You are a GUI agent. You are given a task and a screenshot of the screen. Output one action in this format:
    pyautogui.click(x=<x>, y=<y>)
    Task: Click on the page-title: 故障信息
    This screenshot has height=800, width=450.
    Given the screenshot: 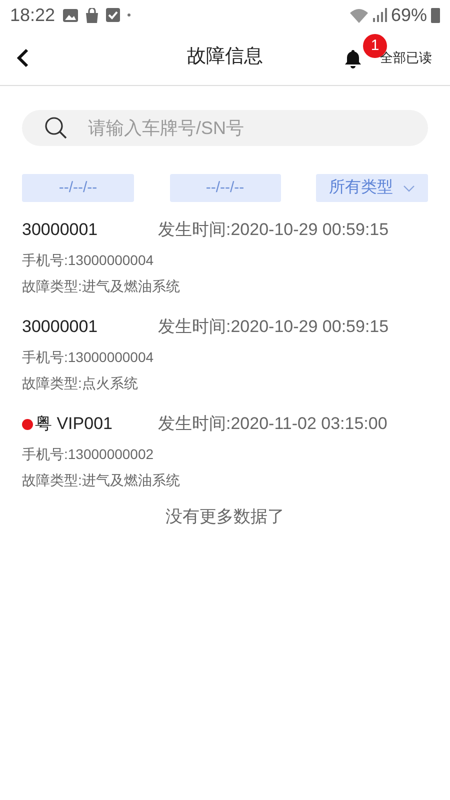 What is the action you would take?
    pyautogui.click(x=225, y=57)
    